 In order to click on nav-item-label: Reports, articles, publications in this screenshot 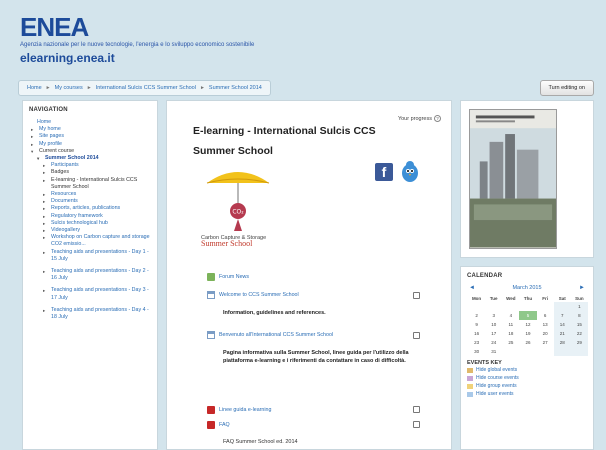, I will do `click(85, 208)`.